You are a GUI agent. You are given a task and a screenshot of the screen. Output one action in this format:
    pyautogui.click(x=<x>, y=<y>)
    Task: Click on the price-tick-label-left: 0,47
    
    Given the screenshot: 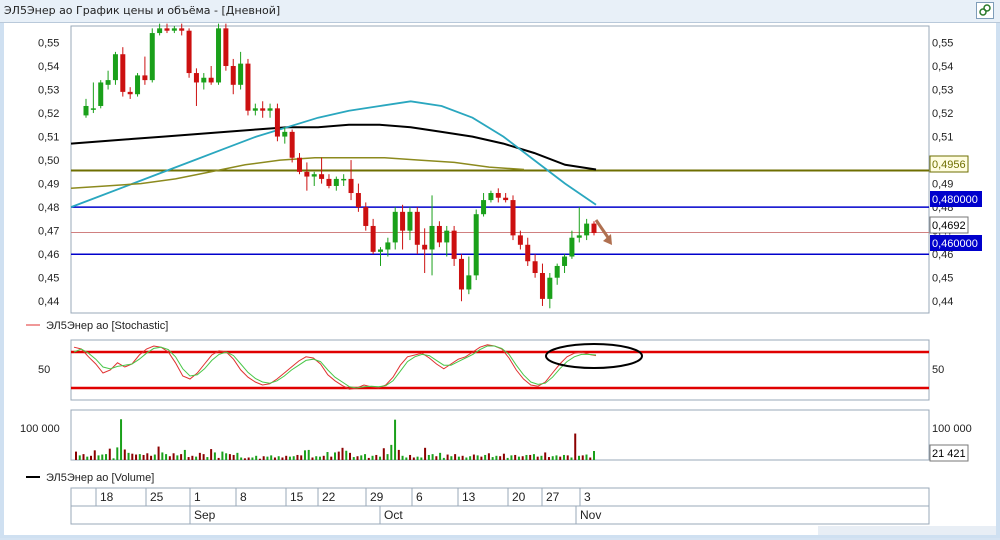 What is the action you would take?
    pyautogui.click(x=48, y=232)
    